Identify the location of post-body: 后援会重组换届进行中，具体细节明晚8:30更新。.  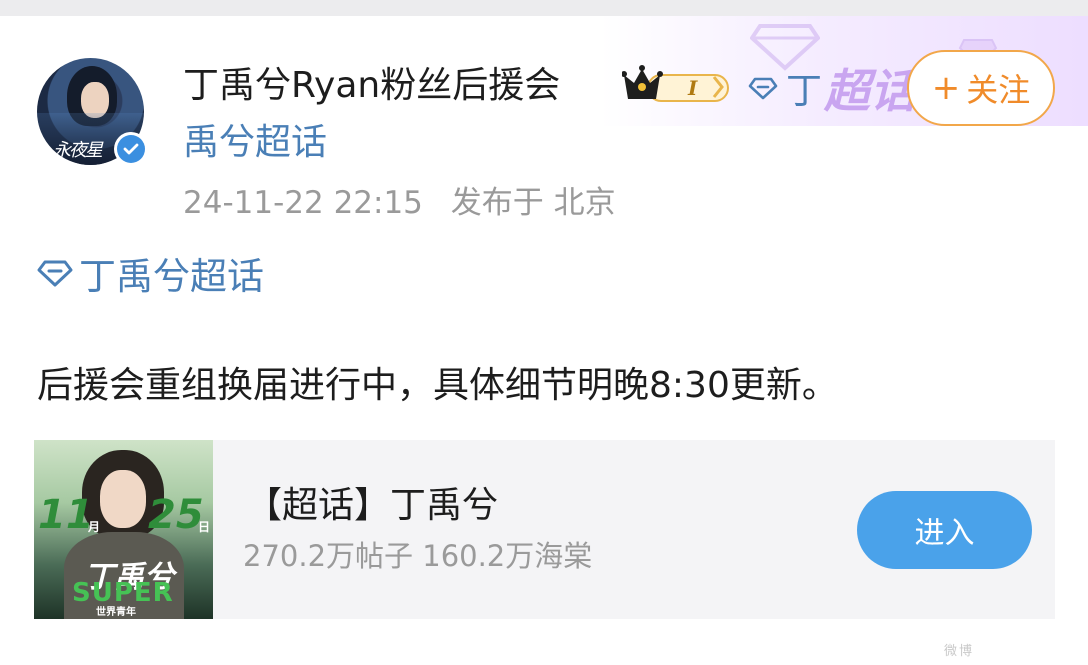
(437, 385).